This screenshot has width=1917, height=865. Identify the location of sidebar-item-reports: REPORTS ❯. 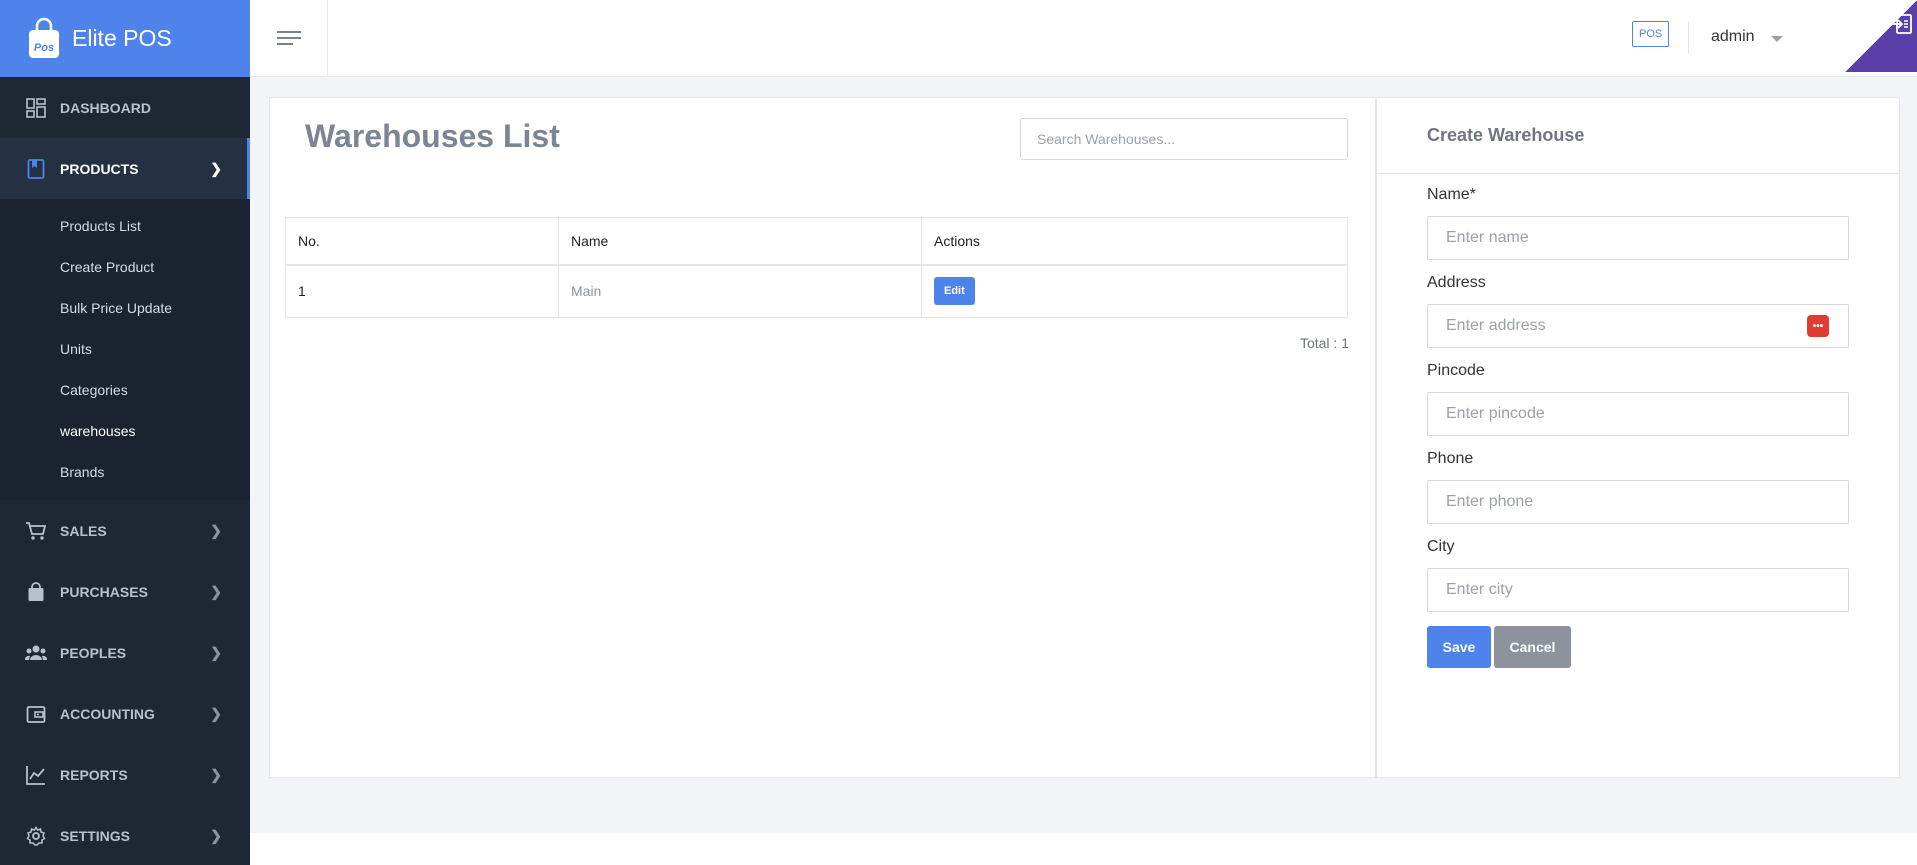
(125, 774).